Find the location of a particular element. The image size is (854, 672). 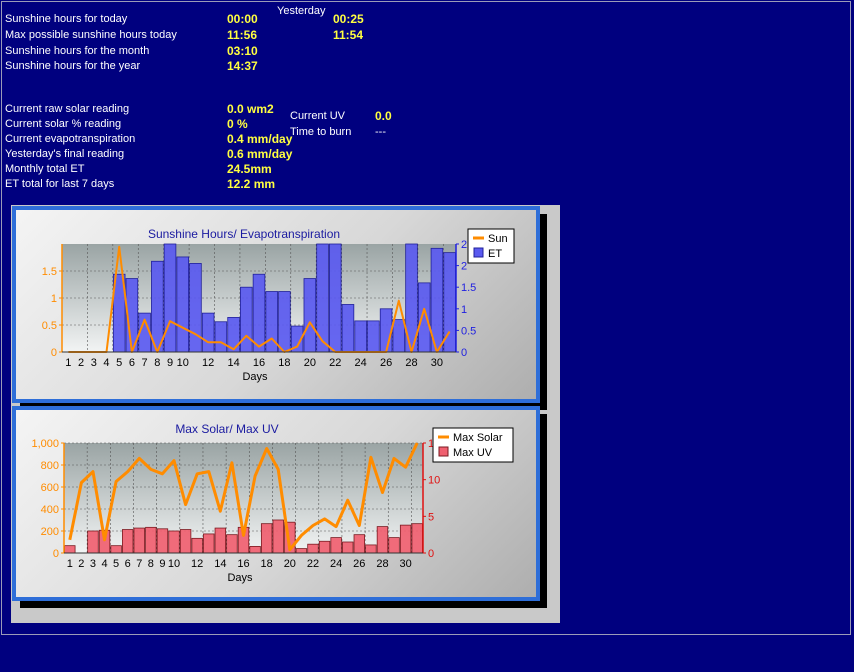

left-tick-label: 800 is located at coordinates (50, 466).